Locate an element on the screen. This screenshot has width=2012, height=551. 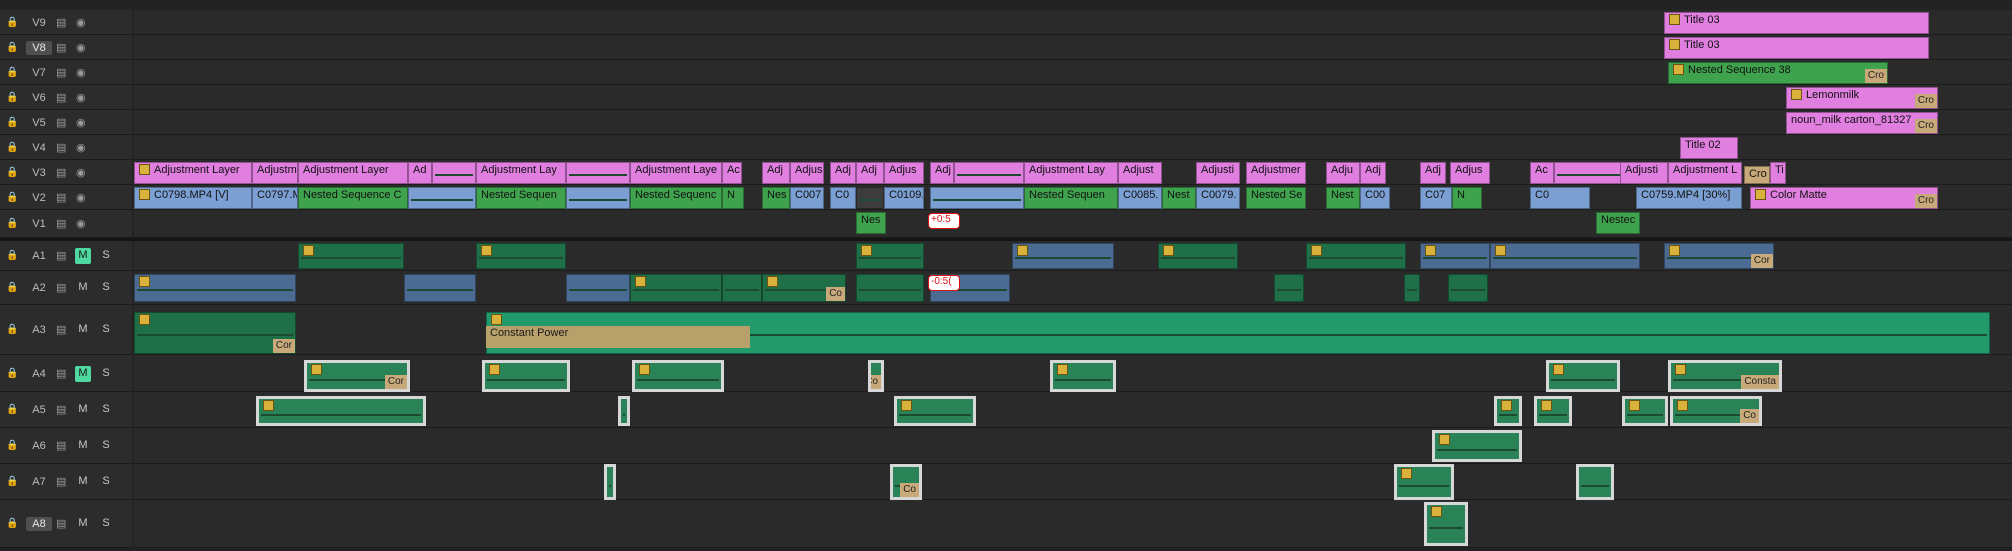
clip: C07 is located at coordinates (1436, 198).